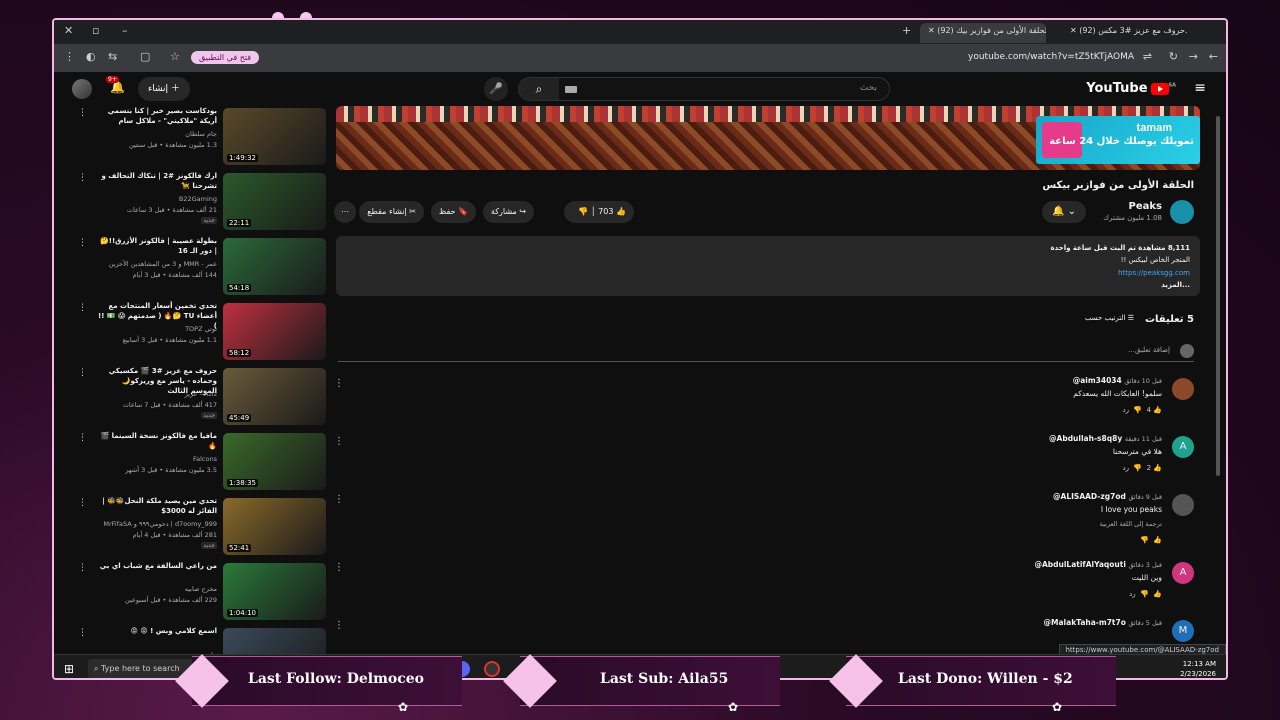 The width and height of the screenshot is (1280, 720). Describe the element at coordinates (1183, 631) in the screenshot. I see `commenter-avatar: M` at that location.